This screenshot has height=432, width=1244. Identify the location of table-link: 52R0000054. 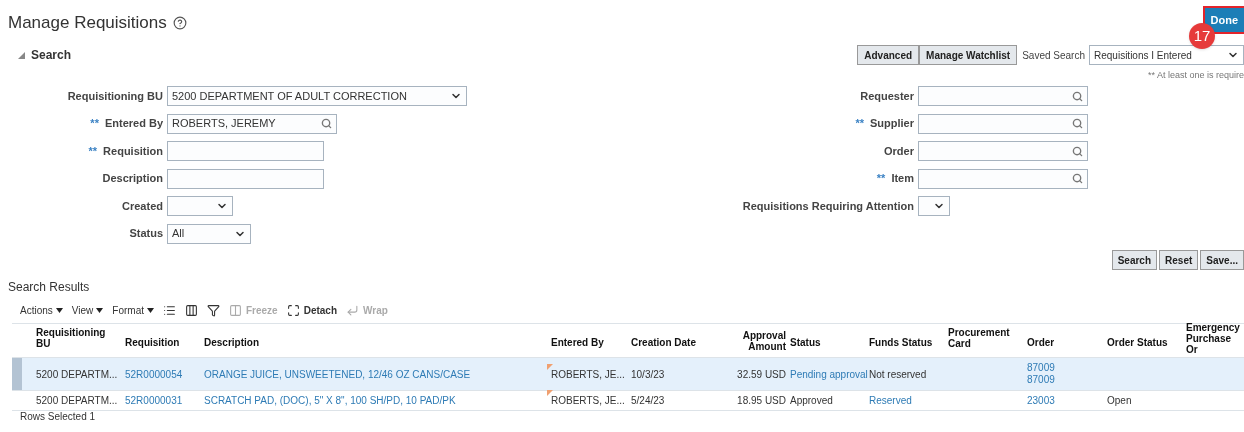
(154, 374).